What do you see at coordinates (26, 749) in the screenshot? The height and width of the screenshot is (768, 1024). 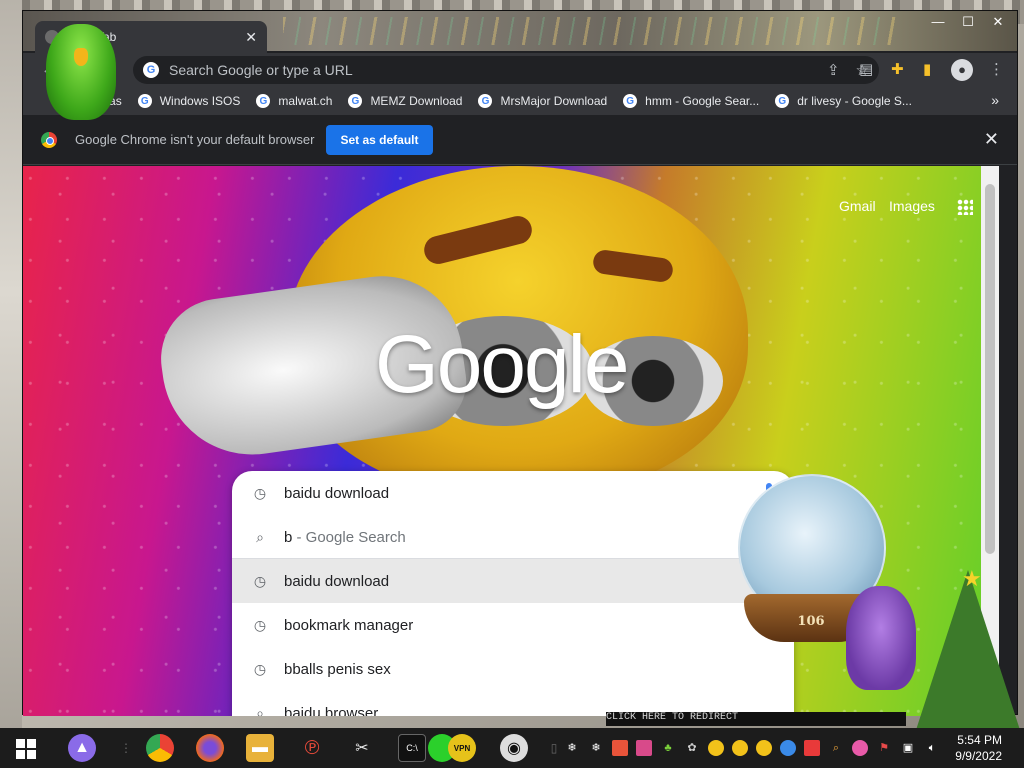 I see `windows-start-icon` at bounding box center [26, 749].